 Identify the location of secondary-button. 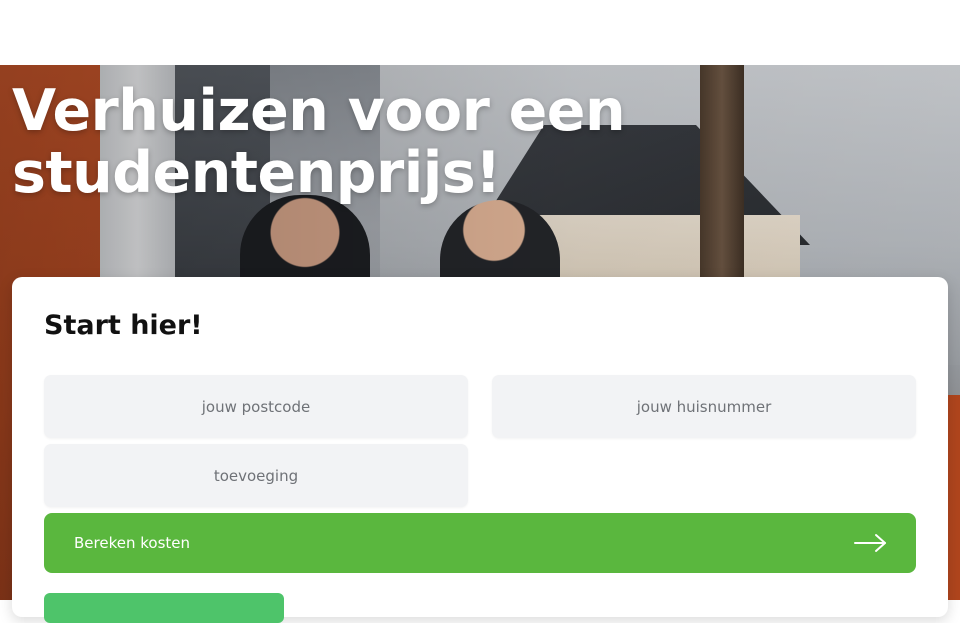
(164, 608).